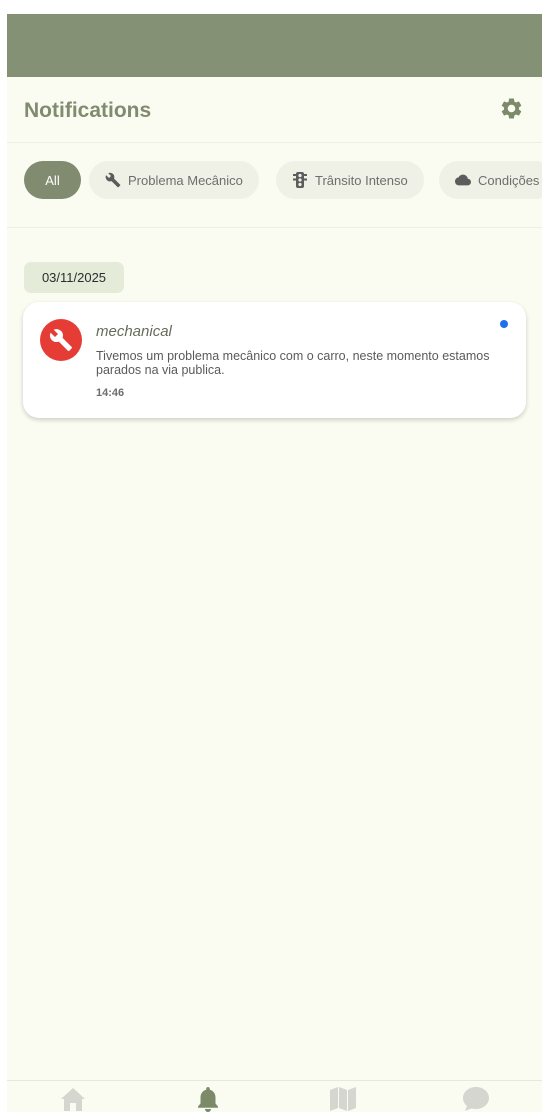  I want to click on filter-chip-label: Problema Mecânico, so click(185, 180).